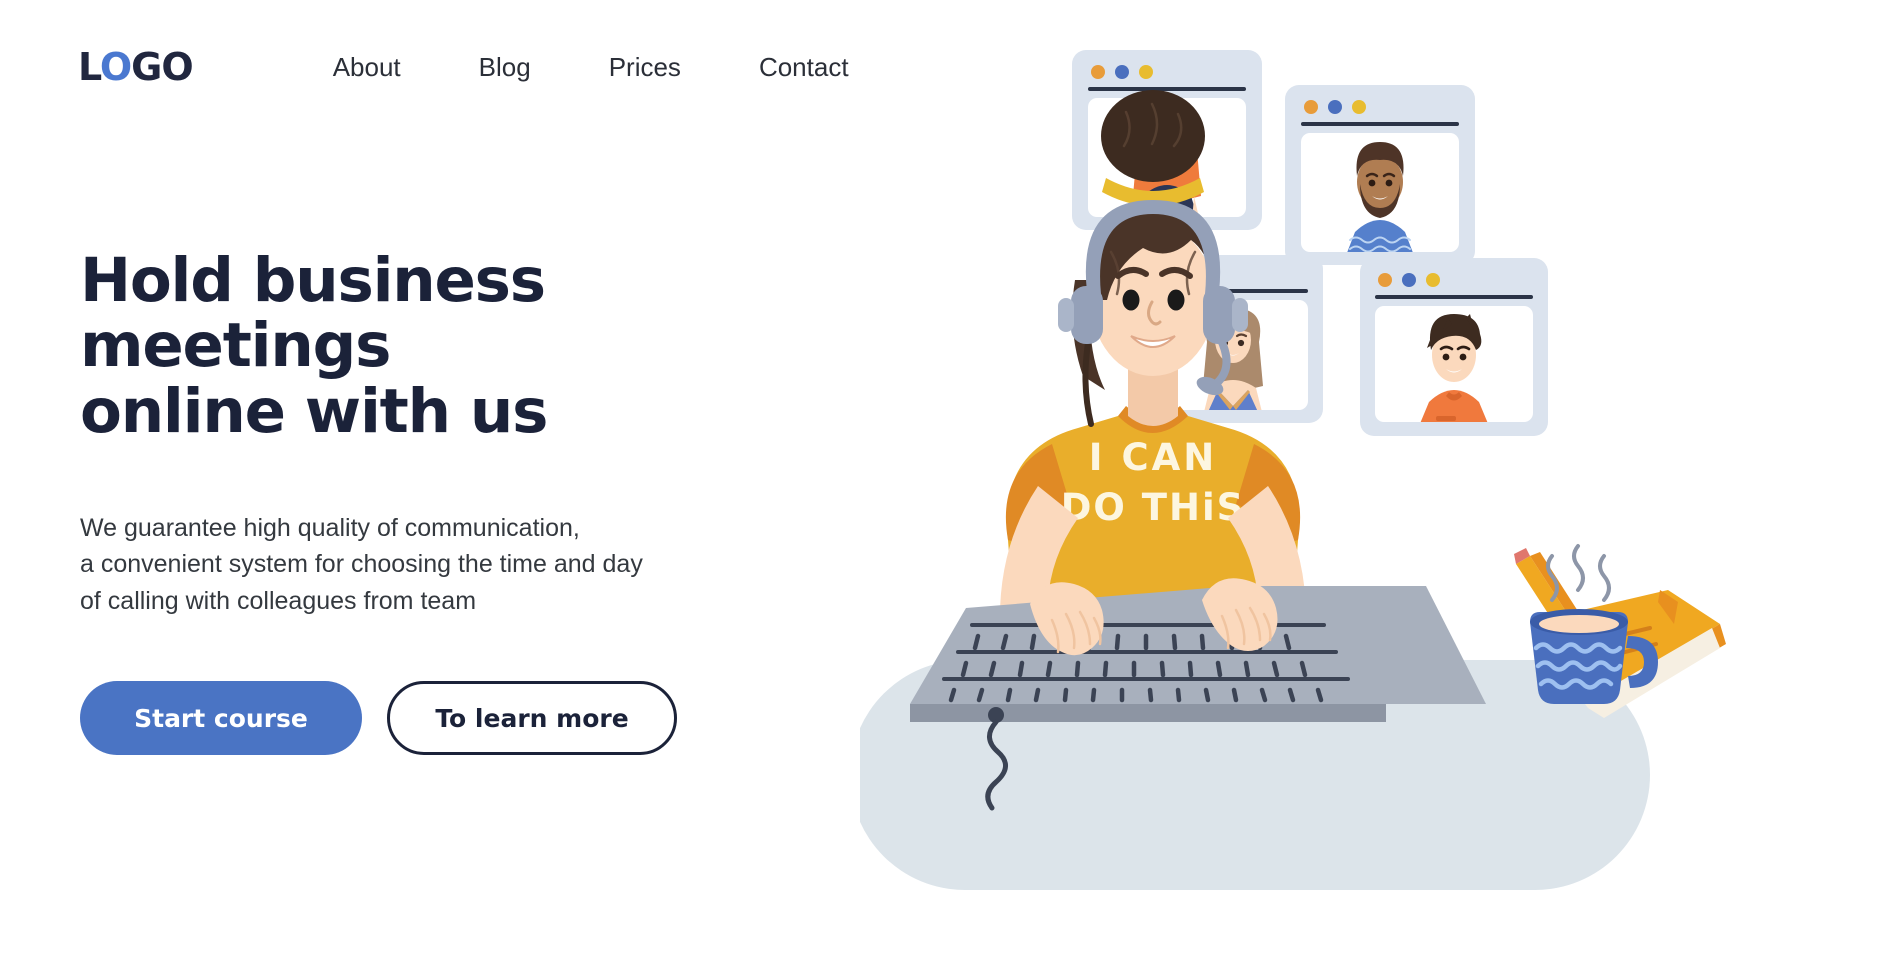  Describe the element at coordinates (645, 67) in the screenshot. I see `nav-item-prices: Prices` at that location.